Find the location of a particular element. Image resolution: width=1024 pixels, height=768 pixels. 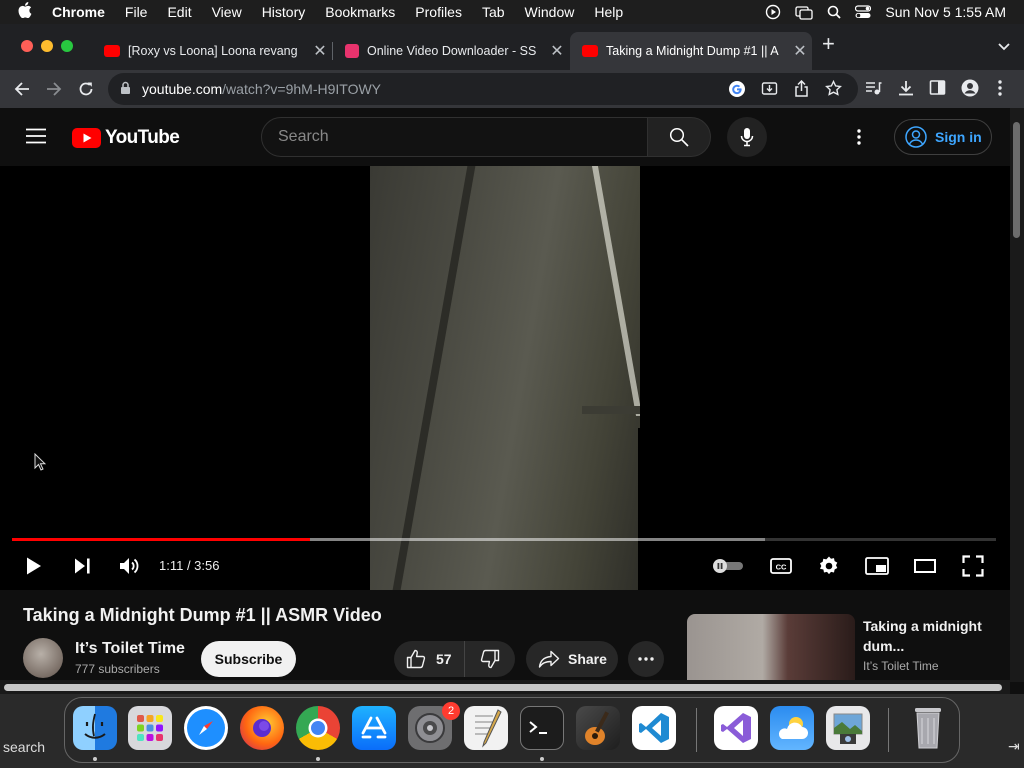

garageband-icon is located at coordinates (598, 728).